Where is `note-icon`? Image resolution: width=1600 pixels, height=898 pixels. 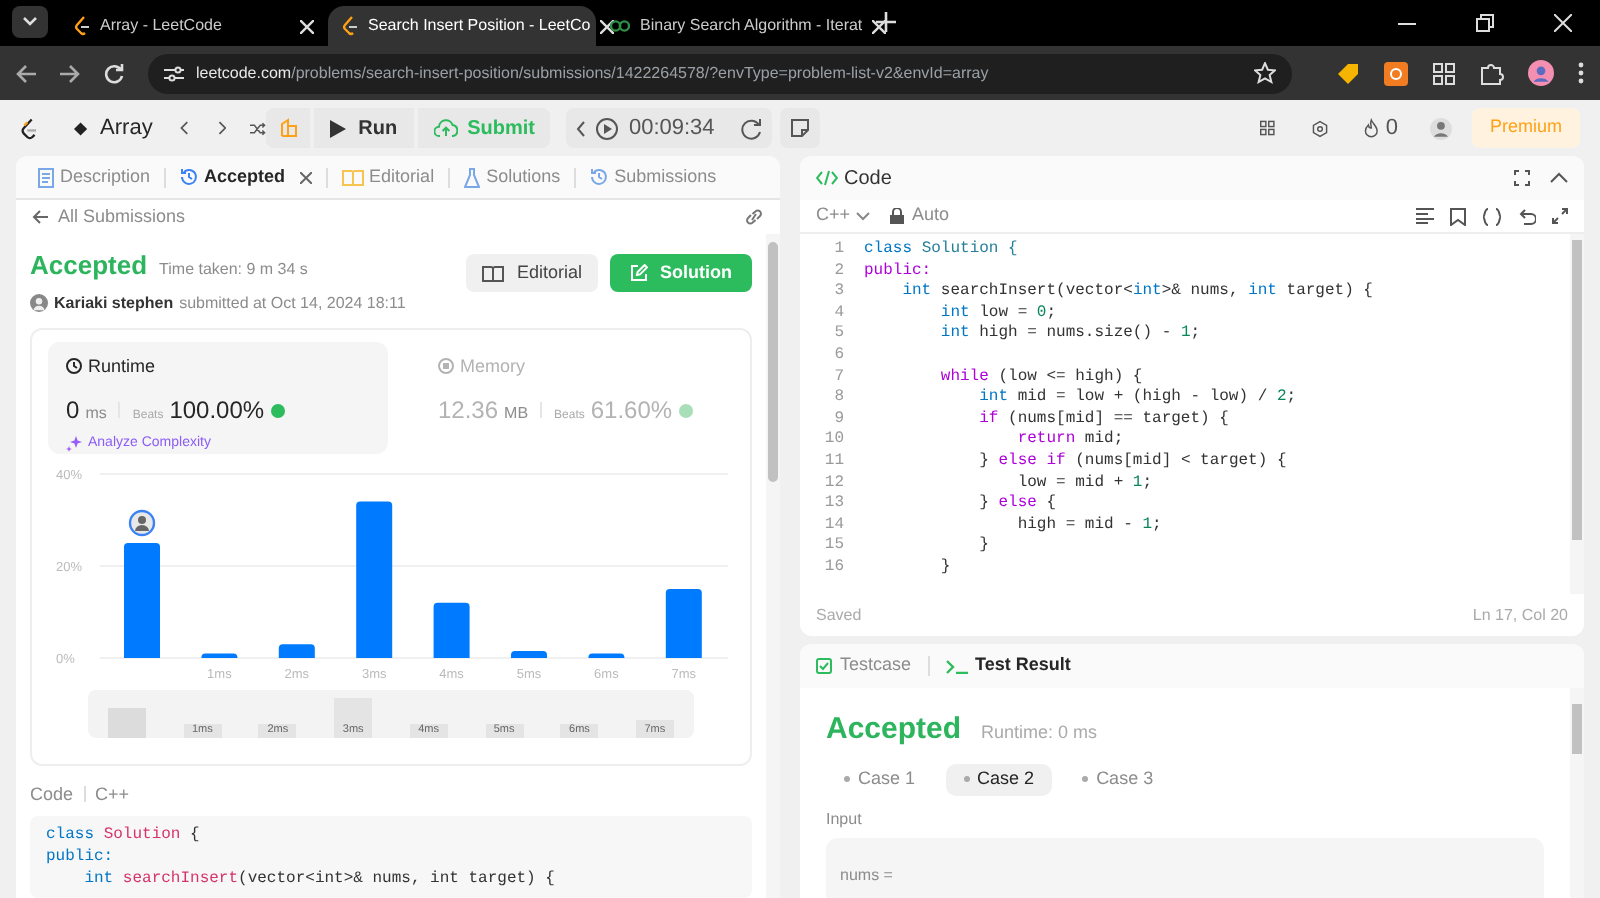
note-icon is located at coordinates (800, 128).